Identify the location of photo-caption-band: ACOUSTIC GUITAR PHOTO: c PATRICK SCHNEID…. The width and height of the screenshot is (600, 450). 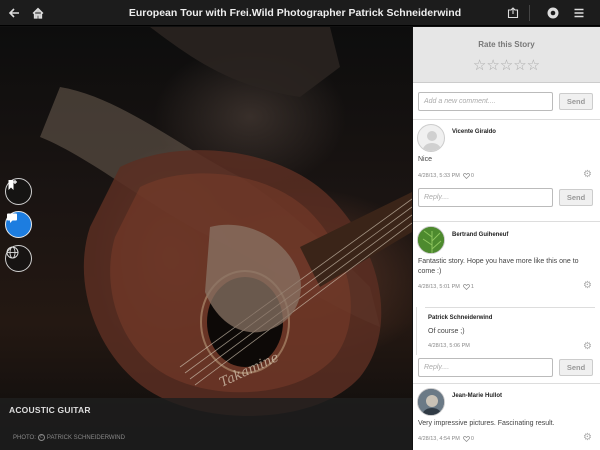
(206, 424).